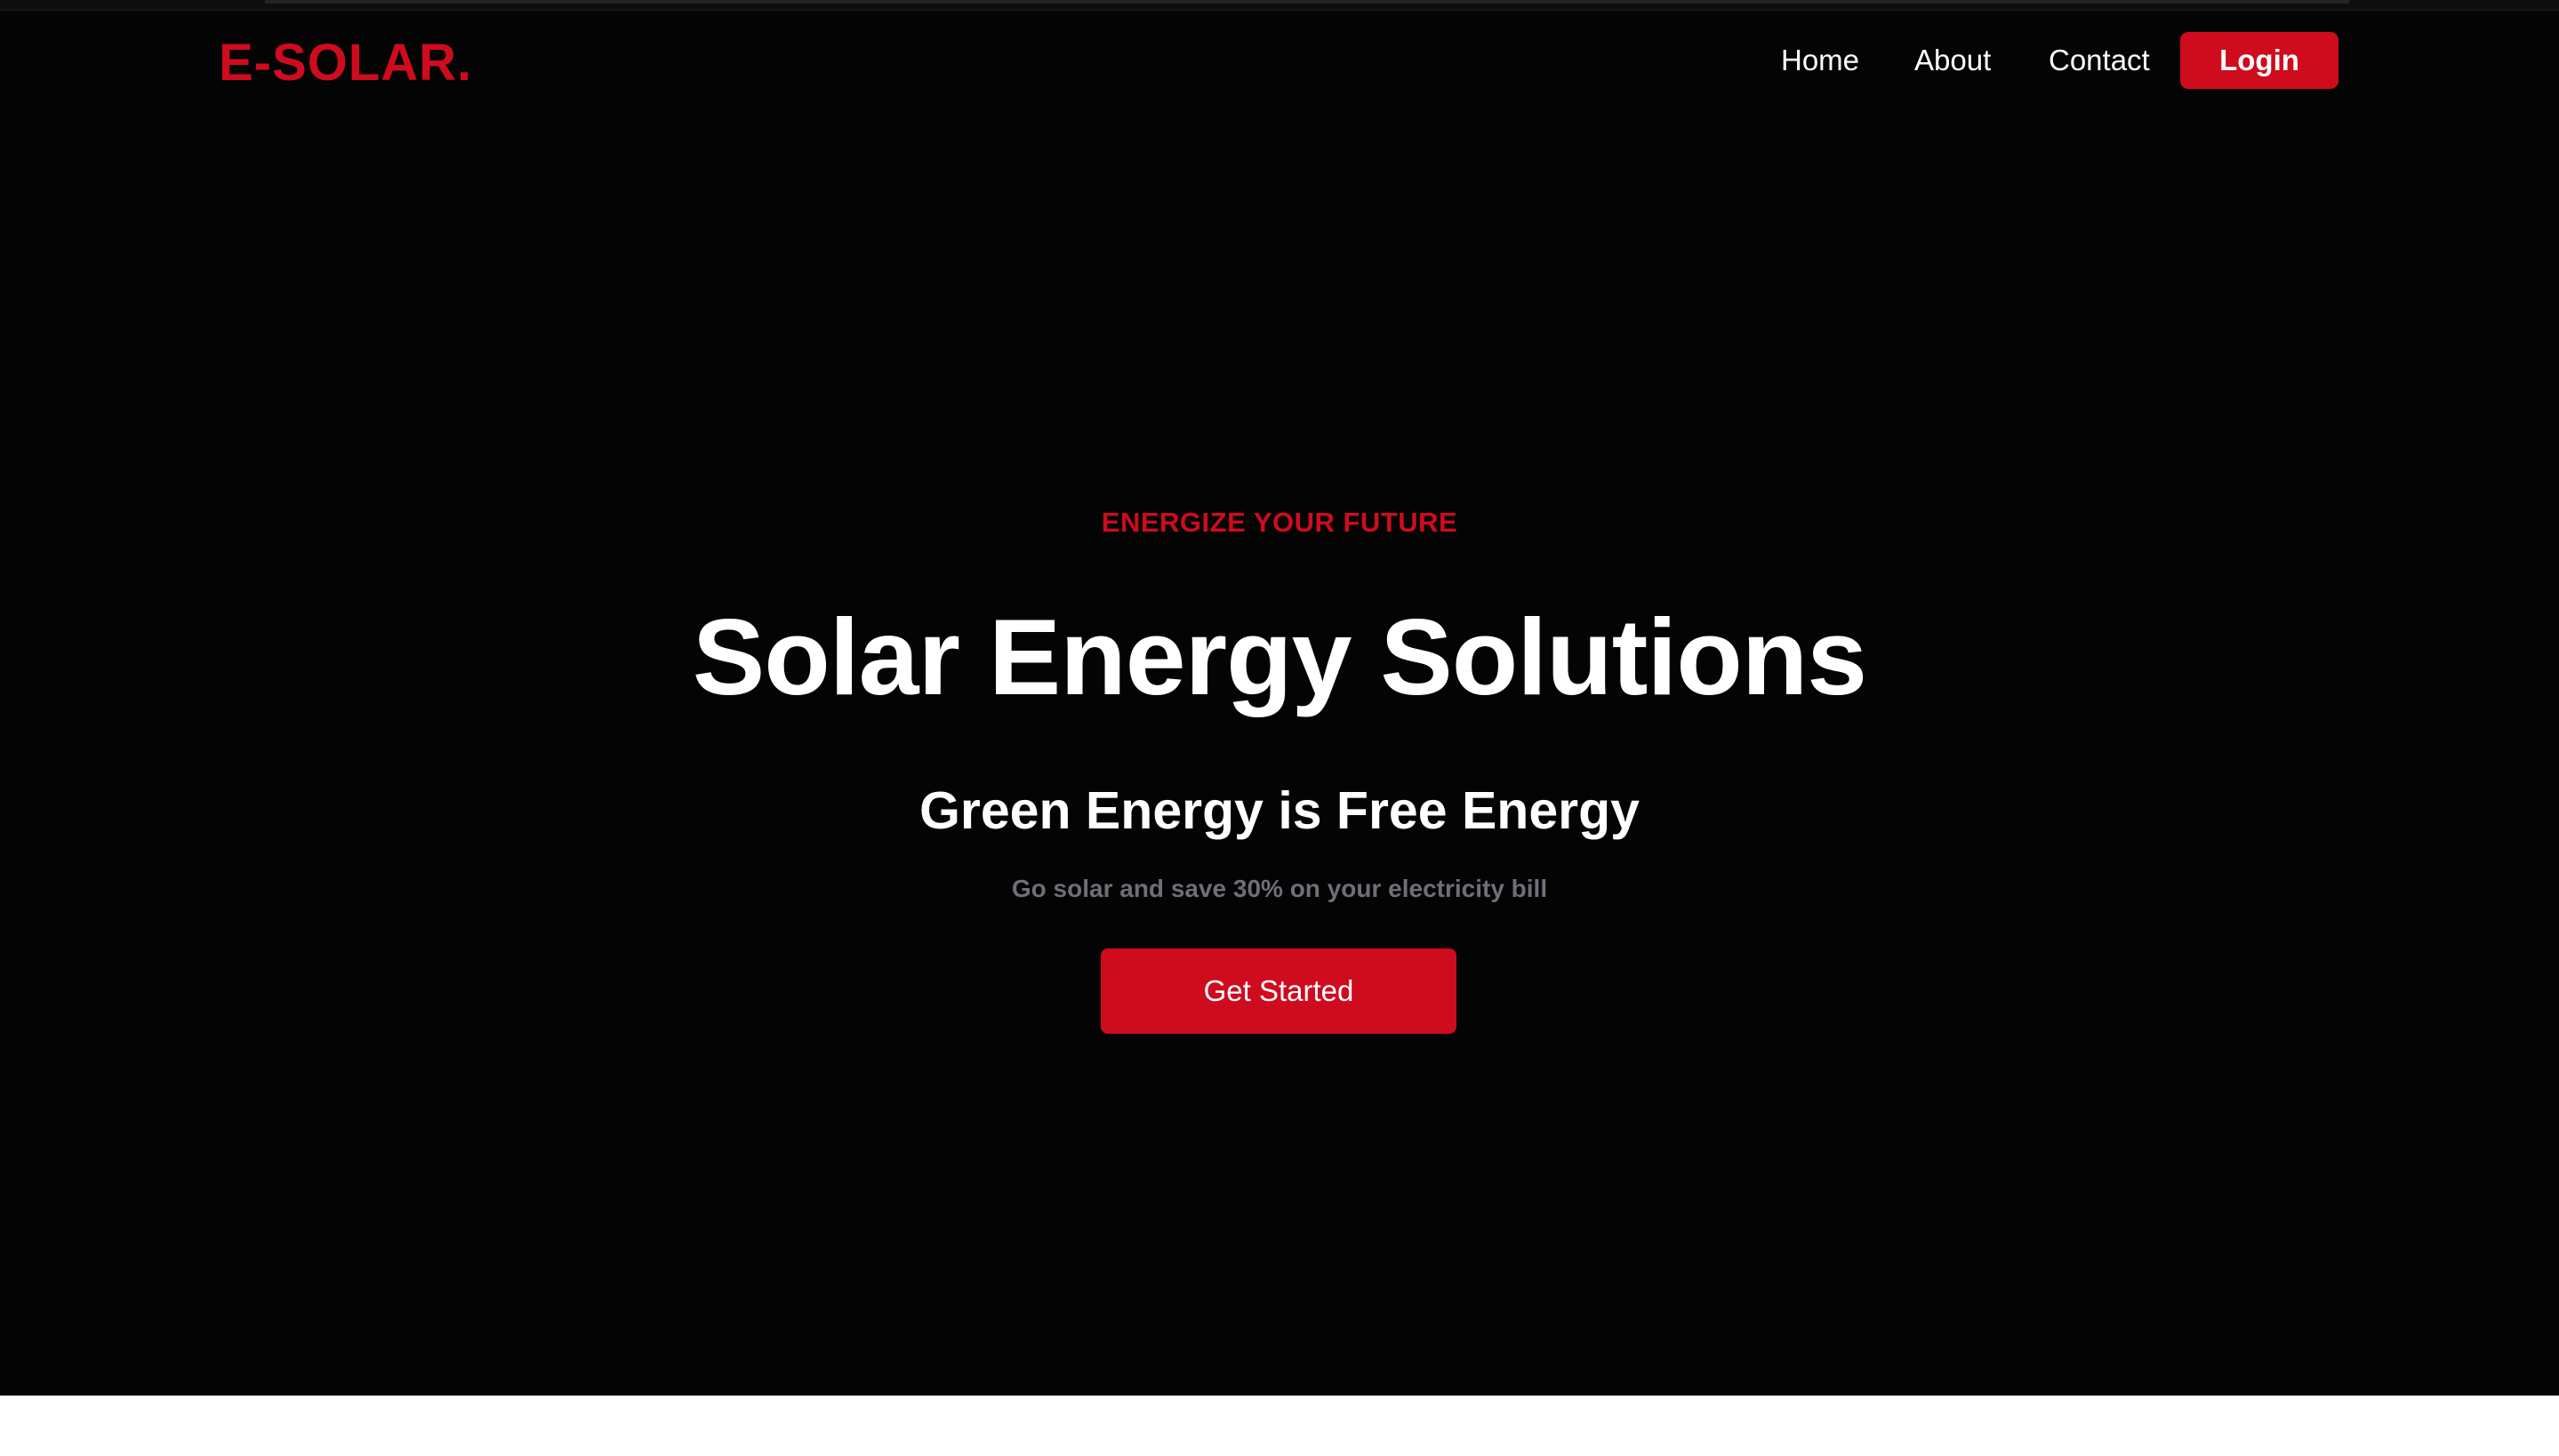  What do you see at coordinates (1279, 522) in the screenshot?
I see `hero-eyebrow: ENERGIZE YOUR FUTURE` at bounding box center [1279, 522].